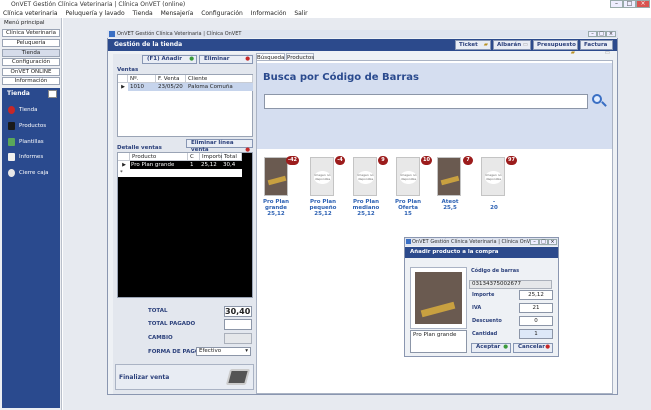  I want to click on cierre-caja-icon, so click(11, 172).